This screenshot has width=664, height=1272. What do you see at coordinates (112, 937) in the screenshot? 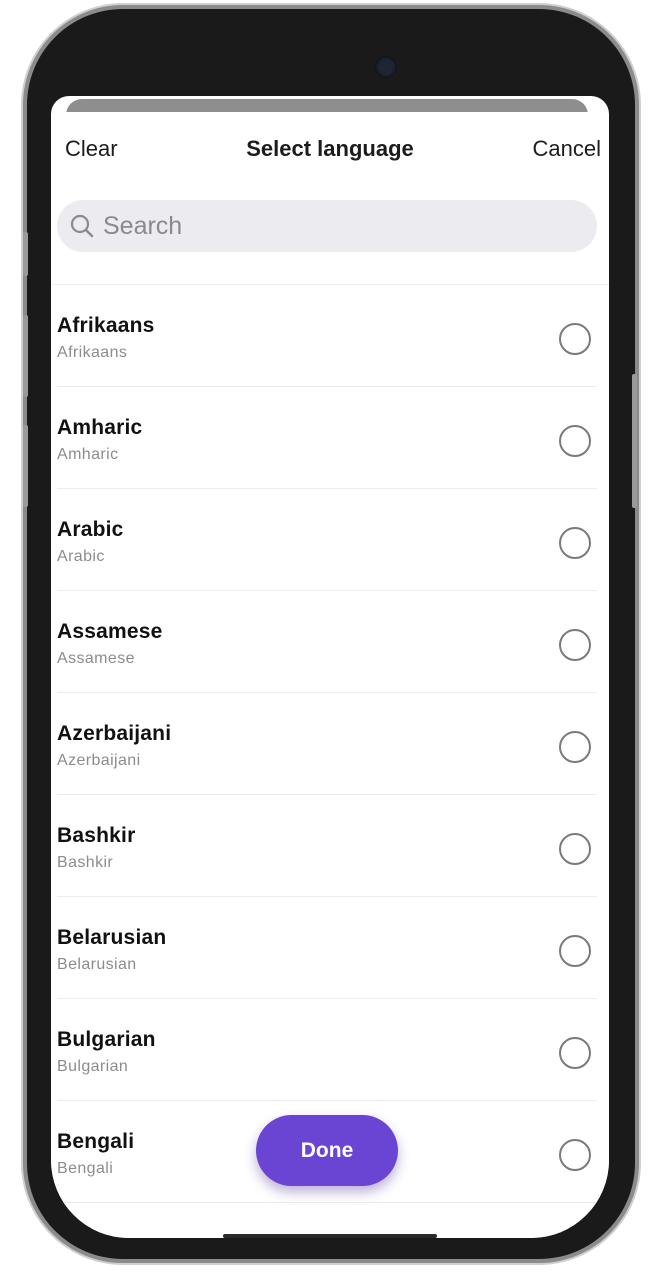
I see `language-name: Belarusian` at bounding box center [112, 937].